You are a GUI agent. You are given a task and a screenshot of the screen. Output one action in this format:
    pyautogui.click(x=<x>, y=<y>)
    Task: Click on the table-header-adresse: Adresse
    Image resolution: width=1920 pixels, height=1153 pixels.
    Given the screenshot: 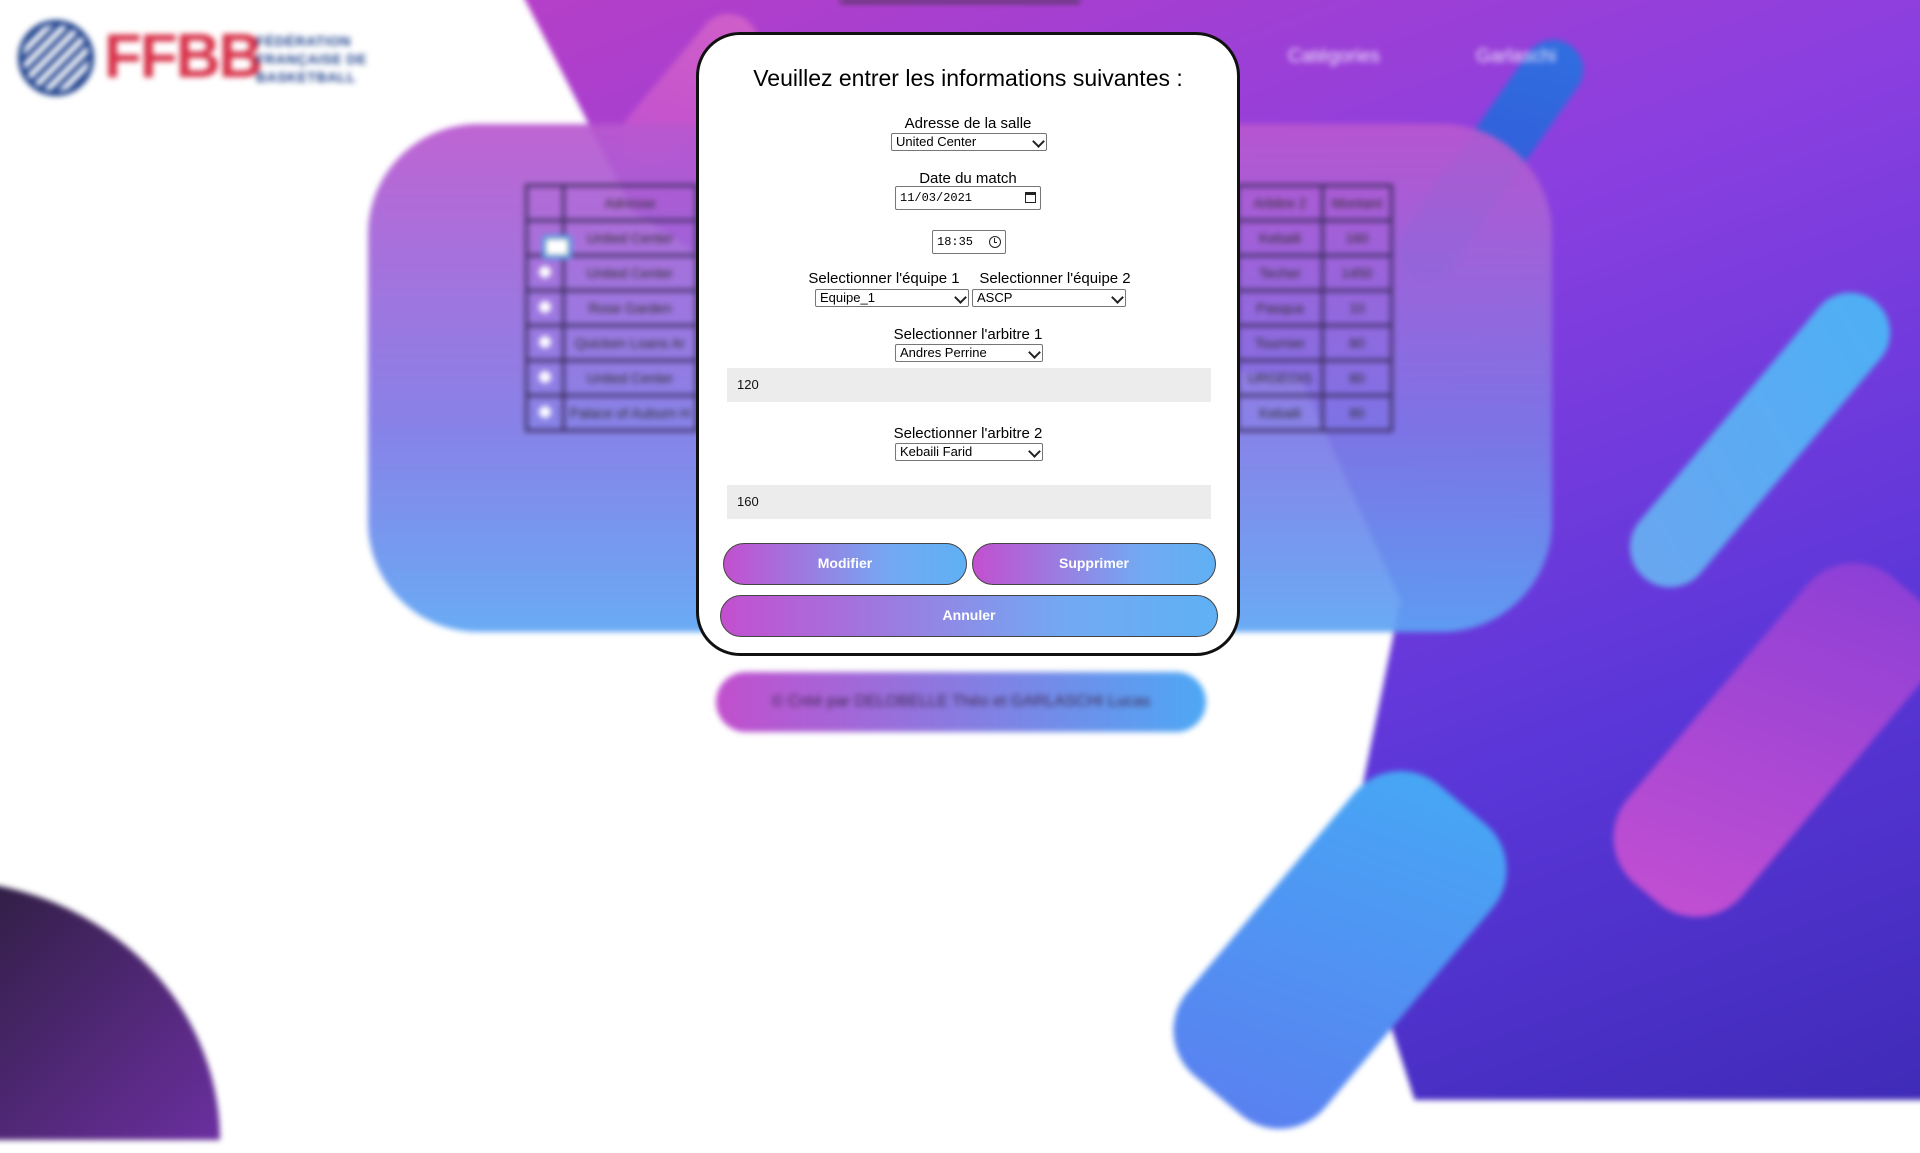 What is the action you would take?
    pyautogui.click(x=630, y=203)
    